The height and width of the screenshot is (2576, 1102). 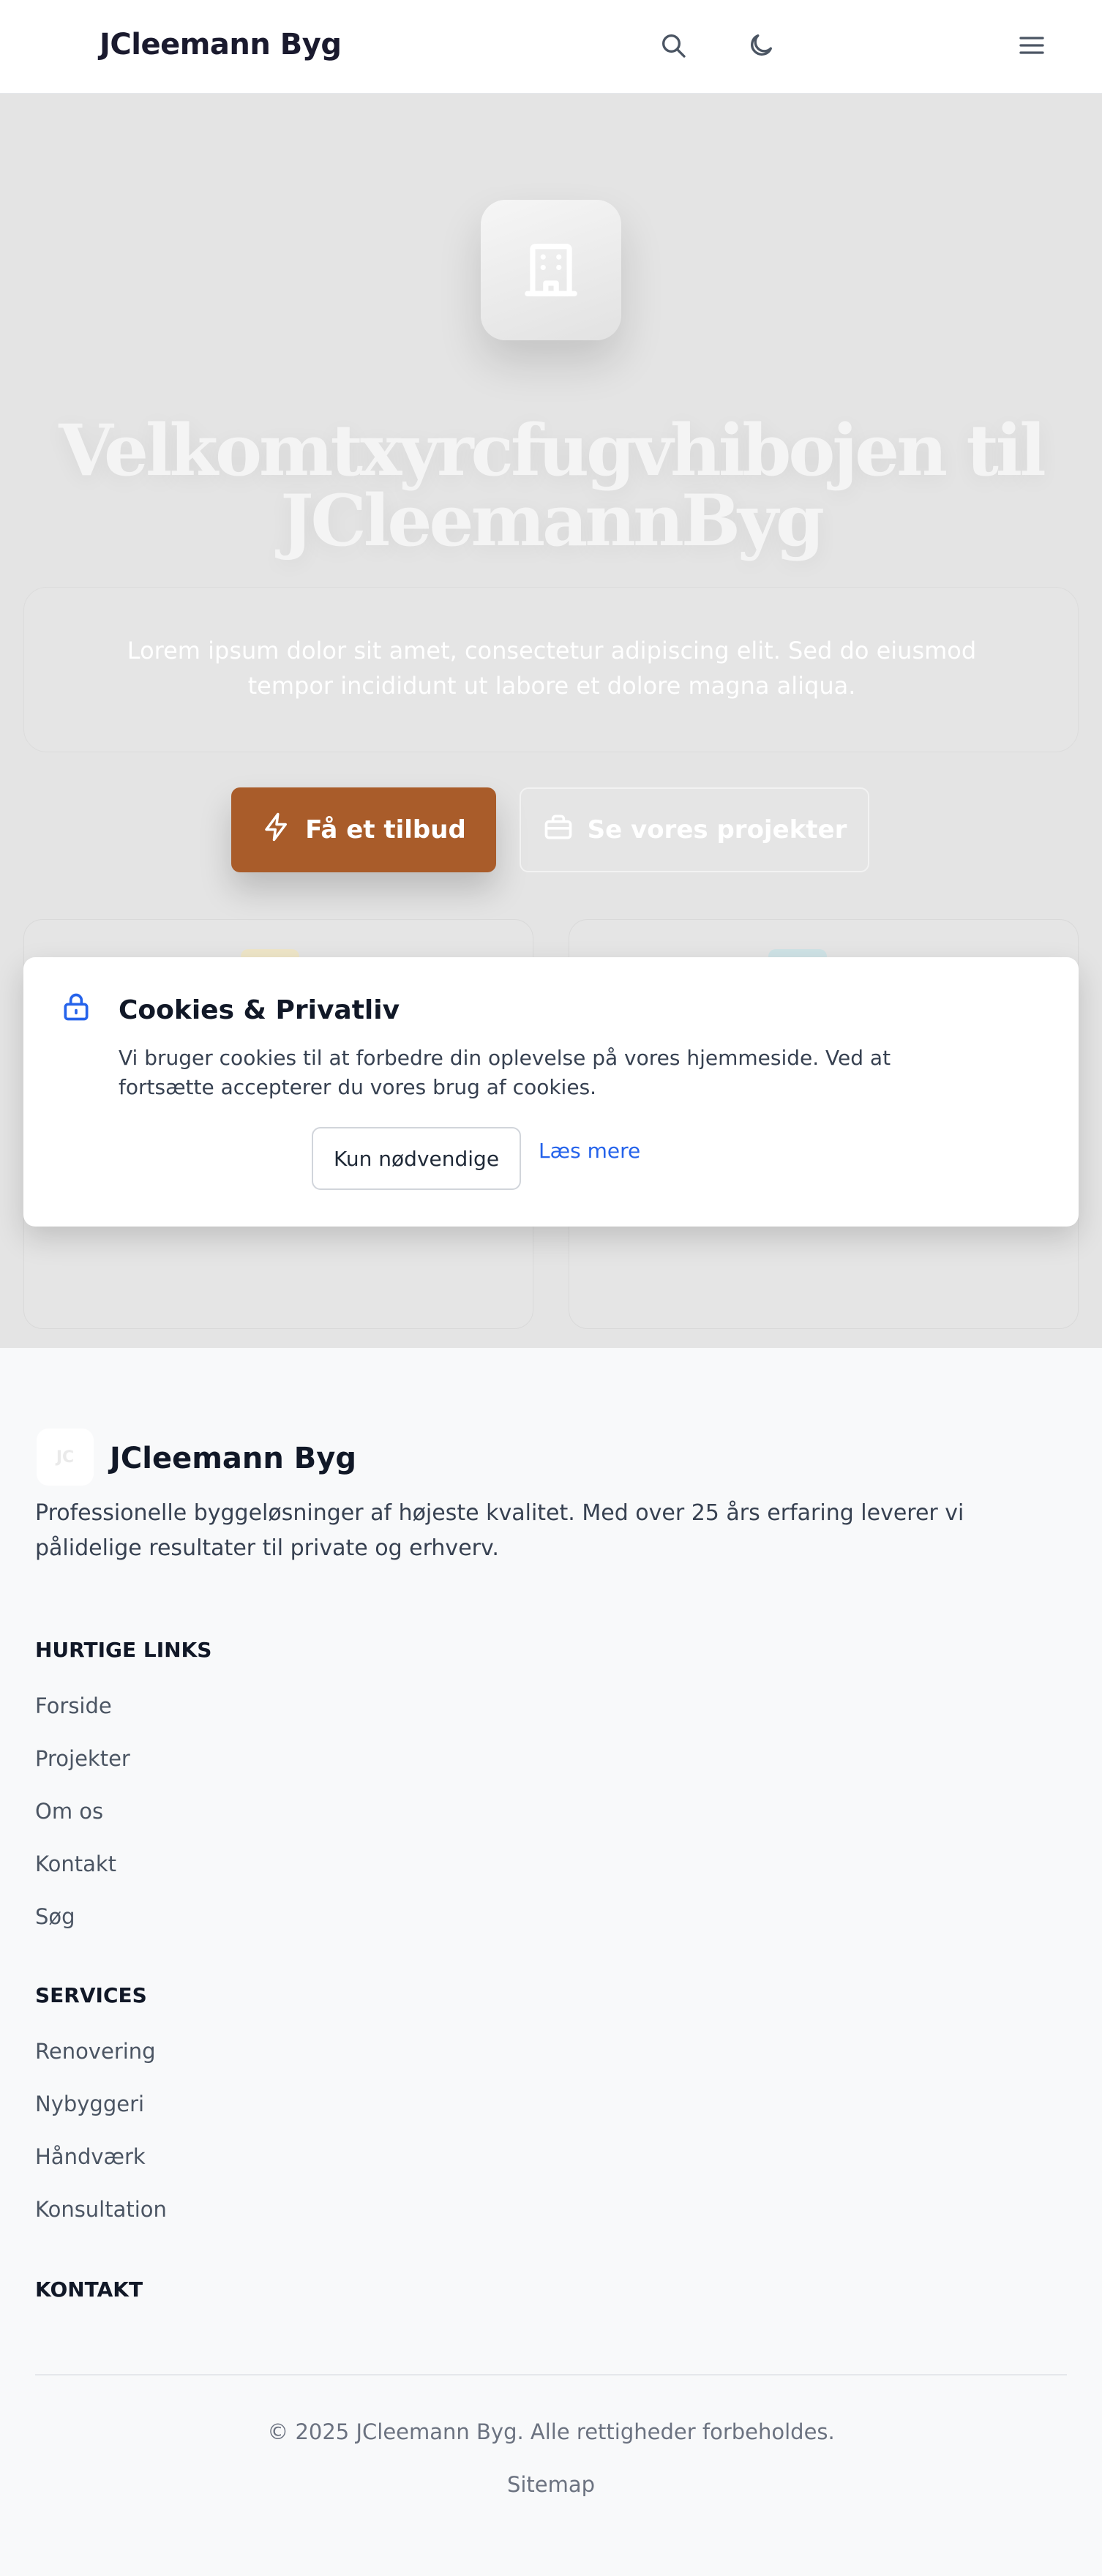 I want to click on footer-link-renovering: Renovering, so click(x=95, y=2051).